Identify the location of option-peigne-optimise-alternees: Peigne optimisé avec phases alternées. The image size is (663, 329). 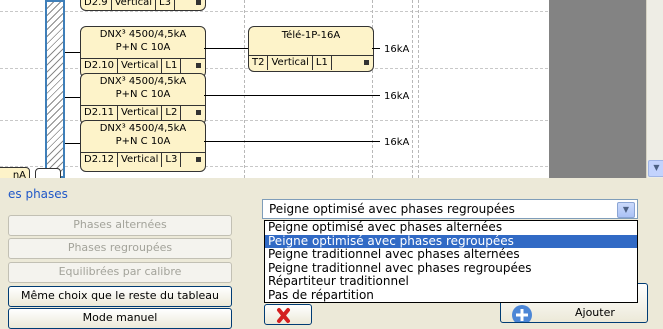
(451, 227).